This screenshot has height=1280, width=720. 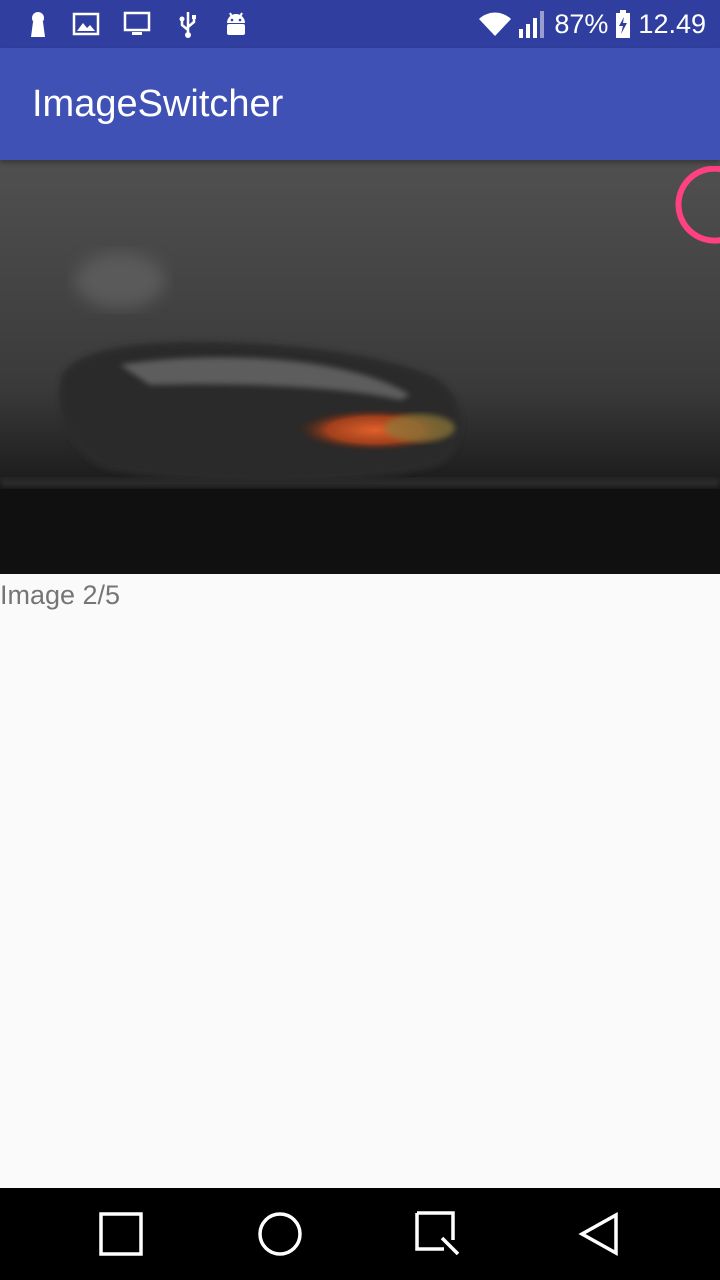 What do you see at coordinates (672, 23) in the screenshot?
I see `clock: 12.49` at bounding box center [672, 23].